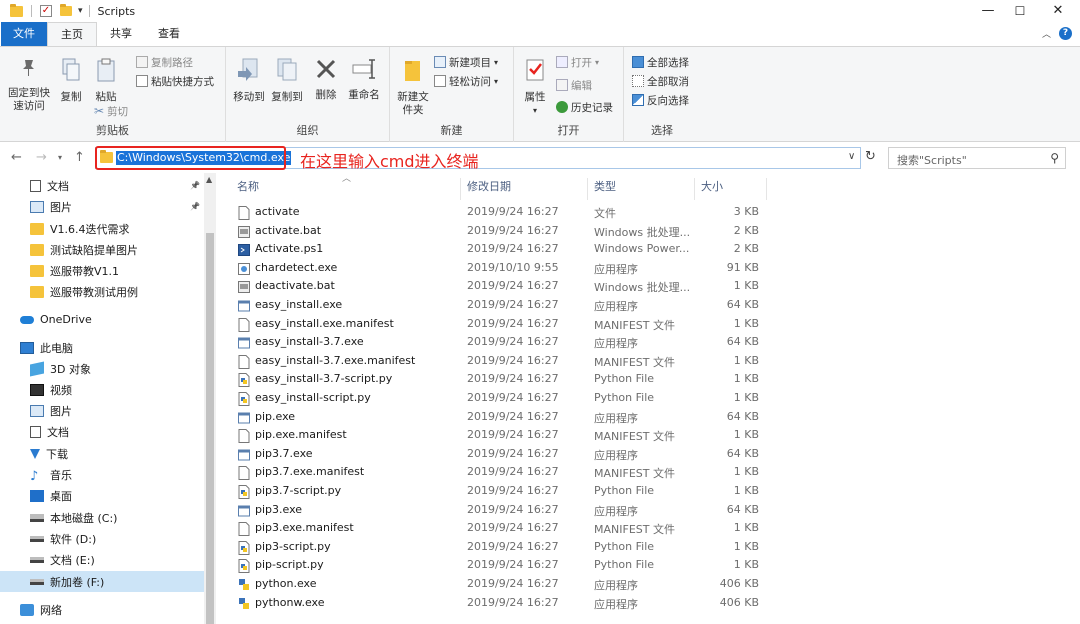 The image size is (1080, 624). Describe the element at coordinates (498, 510) in the screenshot. I see `file-row: pip3.exe 2019/9/24 16:27 应用程序 64 KB` at that location.